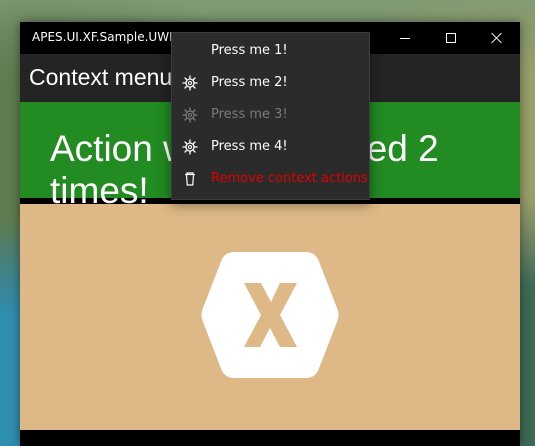 The height and width of the screenshot is (446, 535). I want to click on maximize-icon, so click(451, 38).